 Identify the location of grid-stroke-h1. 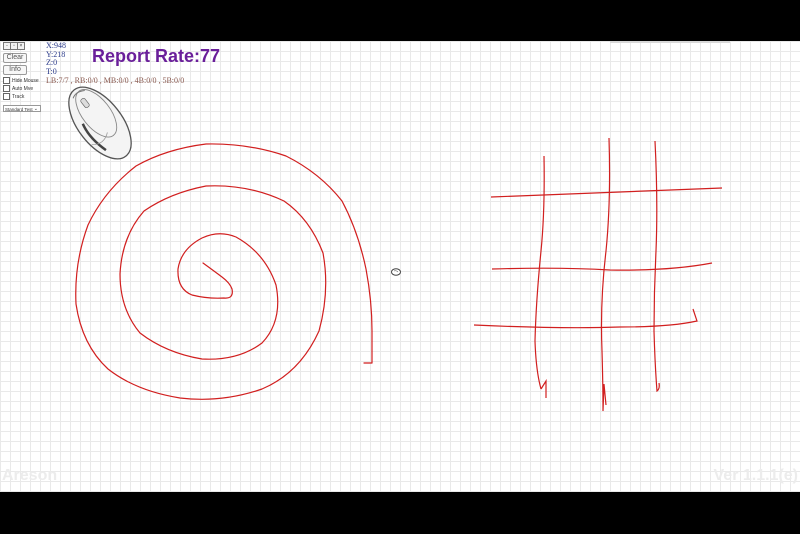
(606, 192).